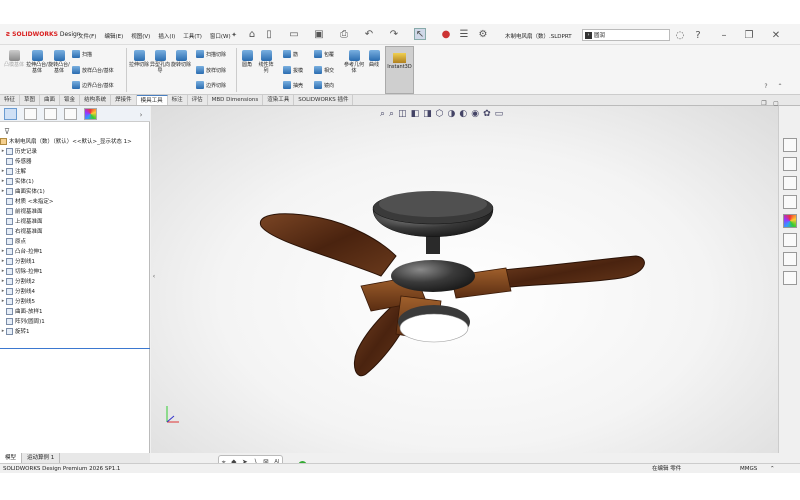 This screenshot has width=800, height=500. Describe the element at coordinates (166, 36) in the screenshot. I see `menu-insert: 插入(I)` at that location.